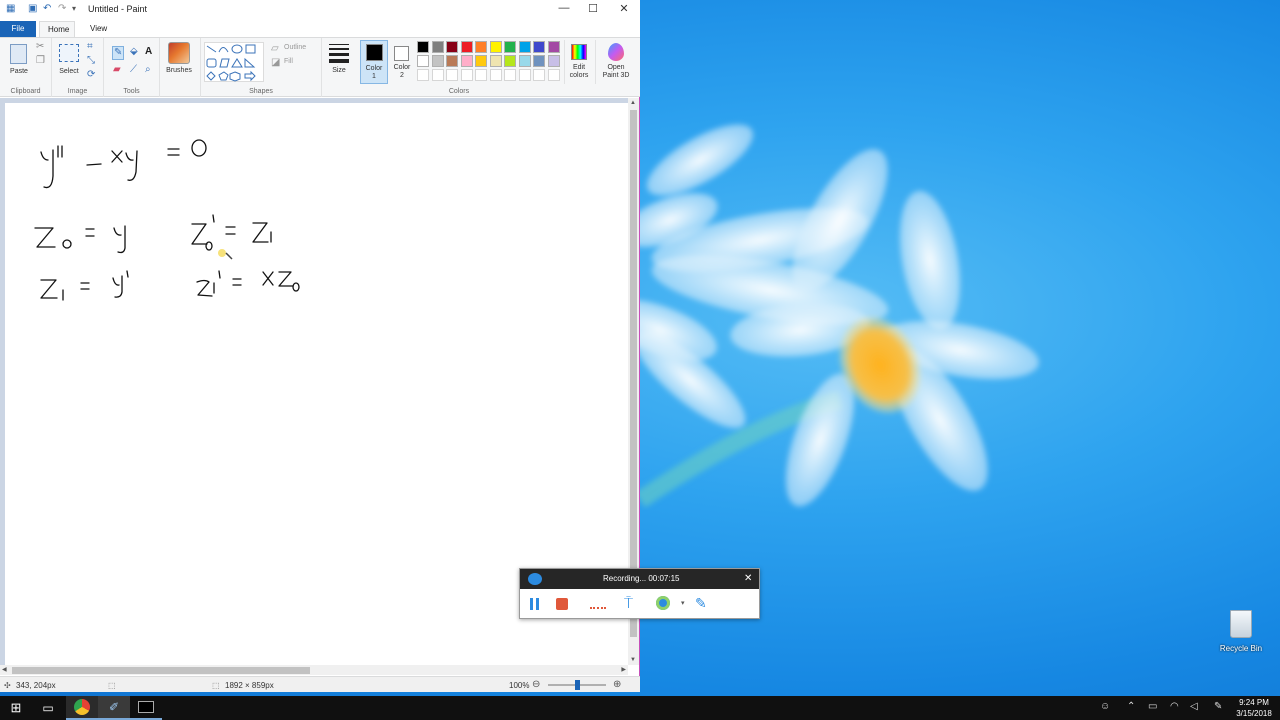  What do you see at coordinates (1254, 713) in the screenshot?
I see `clock-date: 3/15/2018` at bounding box center [1254, 713].